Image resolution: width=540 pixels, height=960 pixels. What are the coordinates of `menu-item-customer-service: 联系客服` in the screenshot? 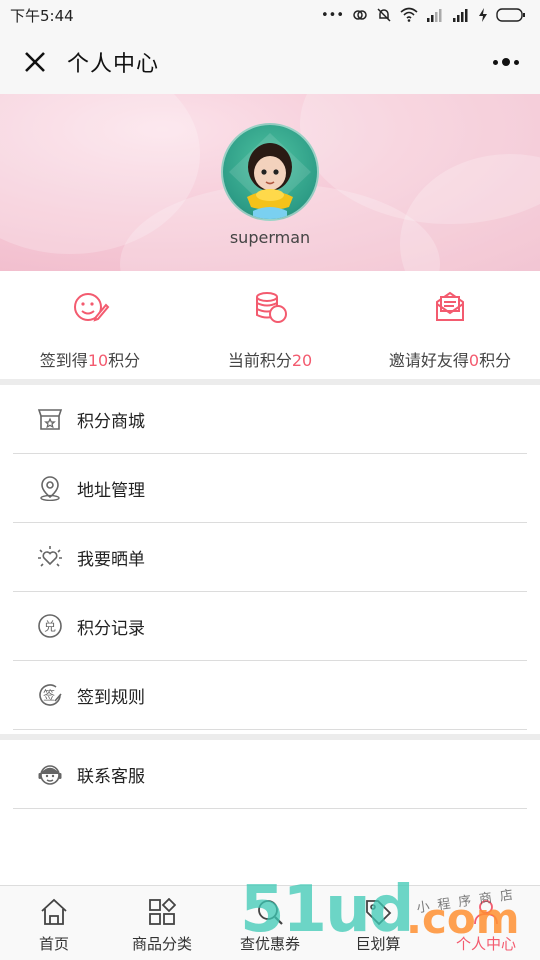 It's located at (270, 774).